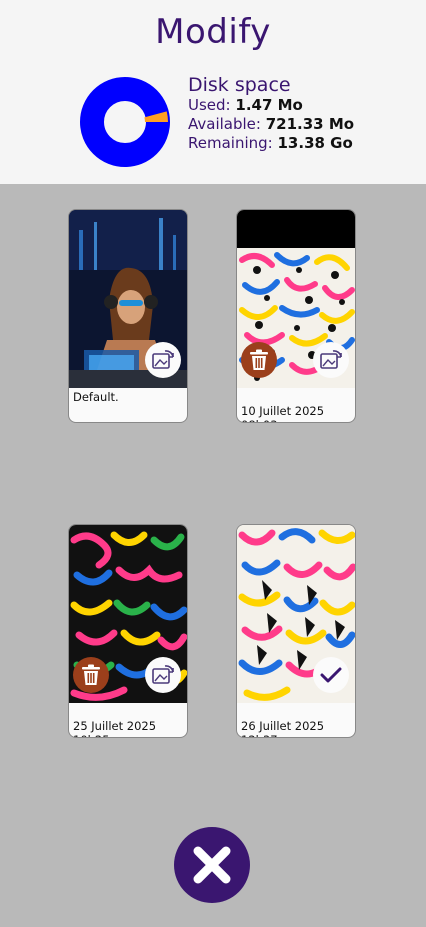 Image resolution: width=426 pixels, height=927 pixels. What do you see at coordinates (283, 728) in the screenshot?
I see `wallpaper-caption-text: 26 Juillet 2025 12h37` at bounding box center [283, 728].